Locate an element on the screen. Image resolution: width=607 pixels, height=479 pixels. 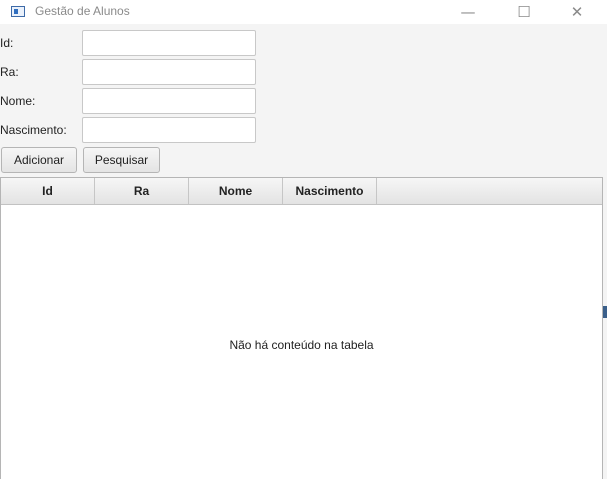
nascimento-field is located at coordinates (169, 130).